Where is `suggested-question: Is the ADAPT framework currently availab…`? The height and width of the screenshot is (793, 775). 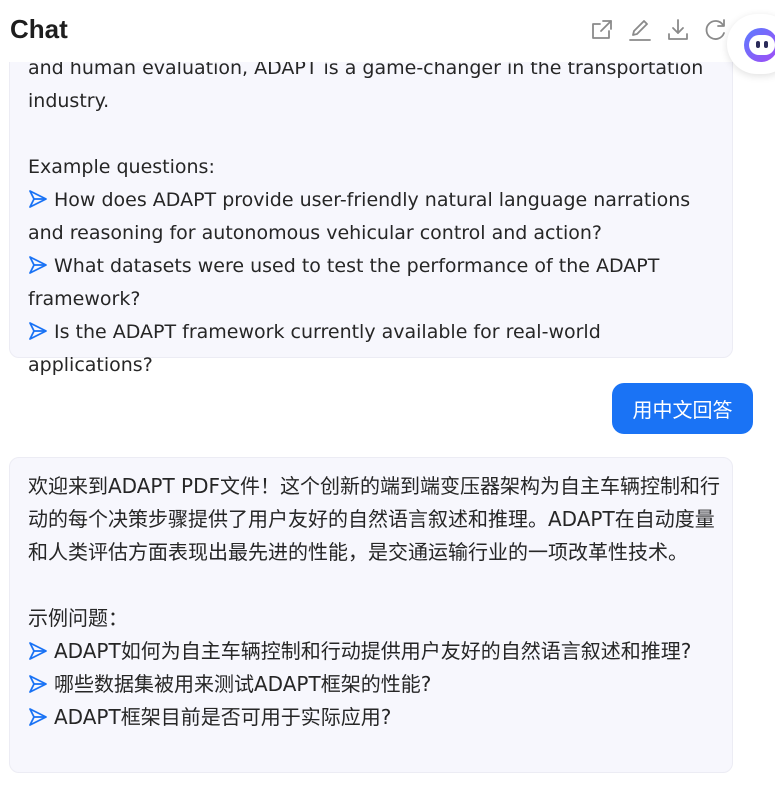
suggested-question: Is the ADAPT framework currently availab… is located at coordinates (375, 349).